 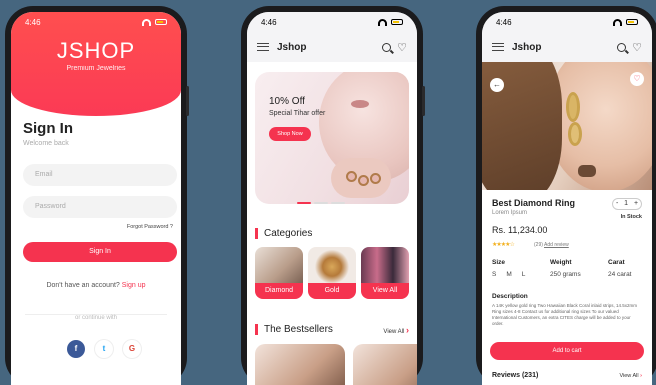 I want to click on category-gold: Gold, so click(x=332, y=273).